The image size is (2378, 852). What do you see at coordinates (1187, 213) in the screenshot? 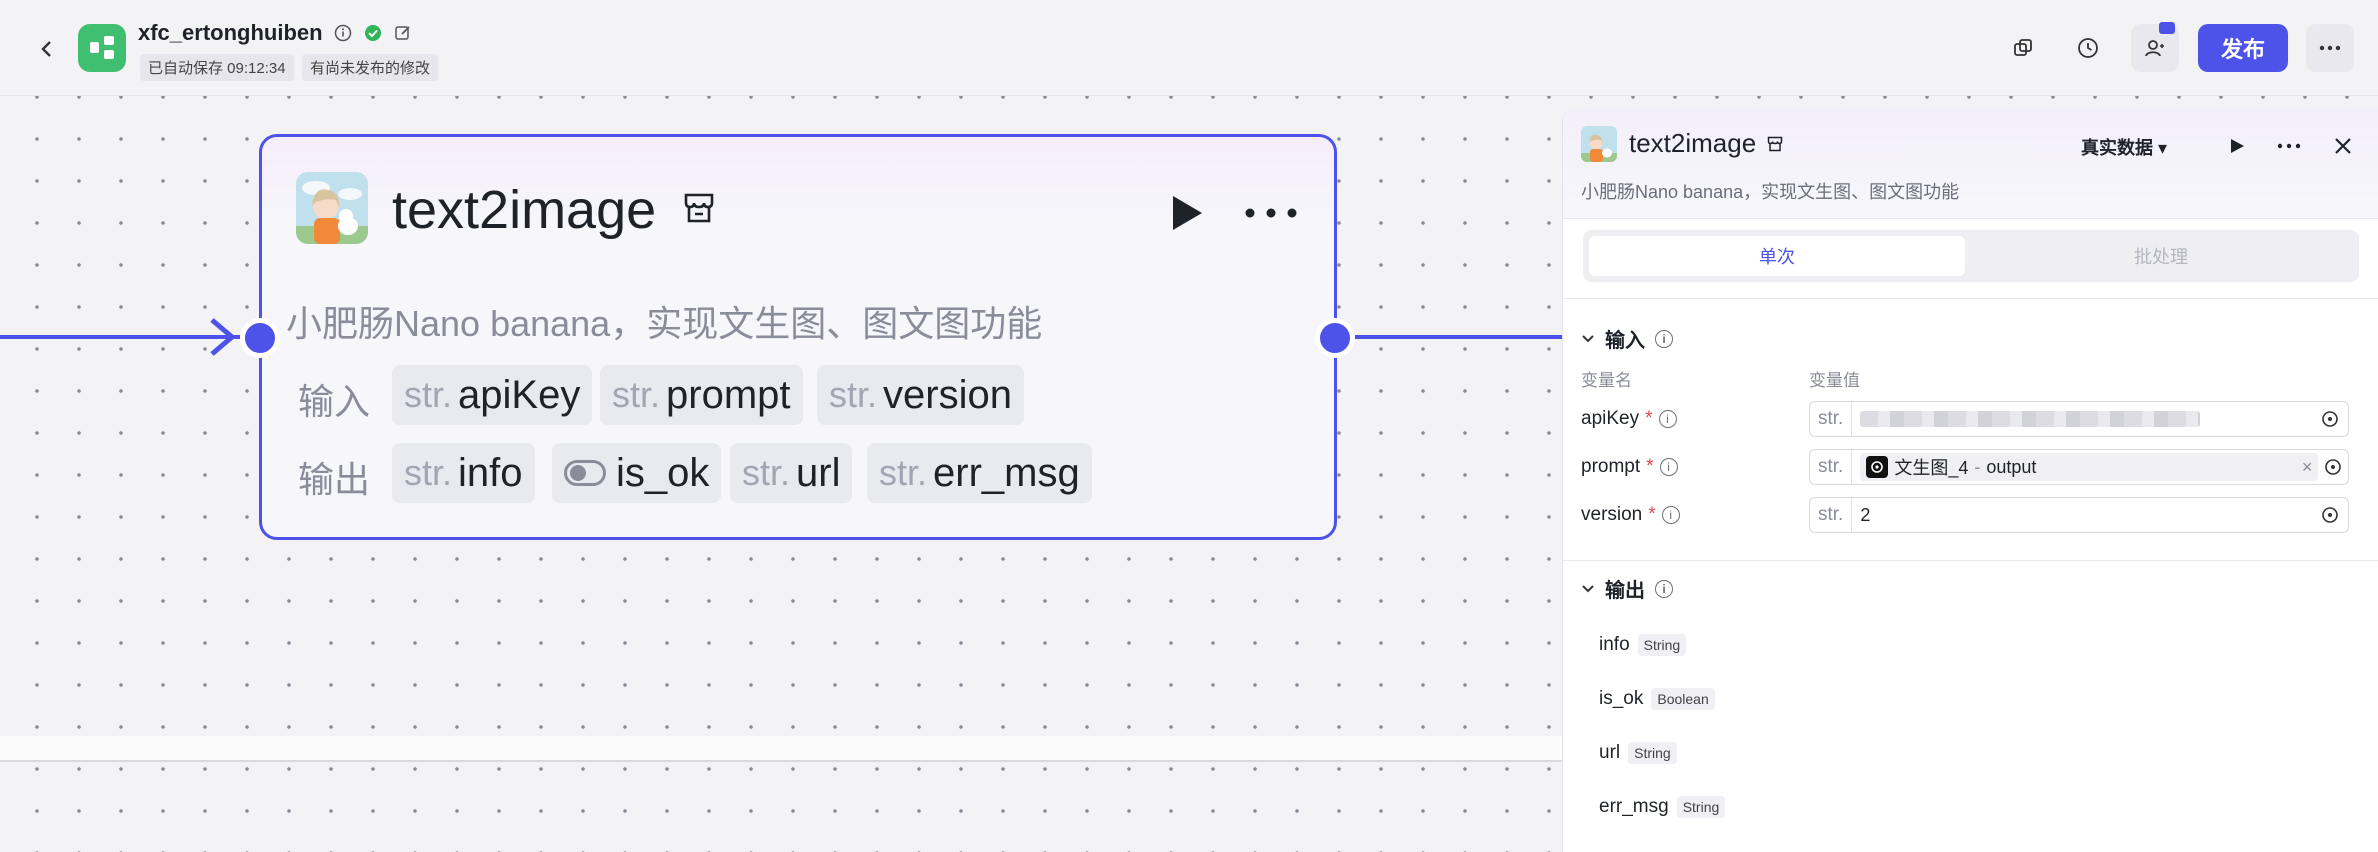
I see `run-icon` at bounding box center [1187, 213].